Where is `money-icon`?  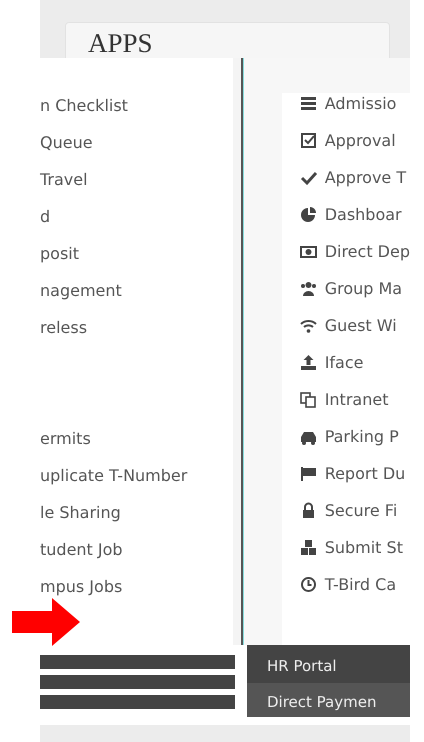 money-icon is located at coordinates (308, 251).